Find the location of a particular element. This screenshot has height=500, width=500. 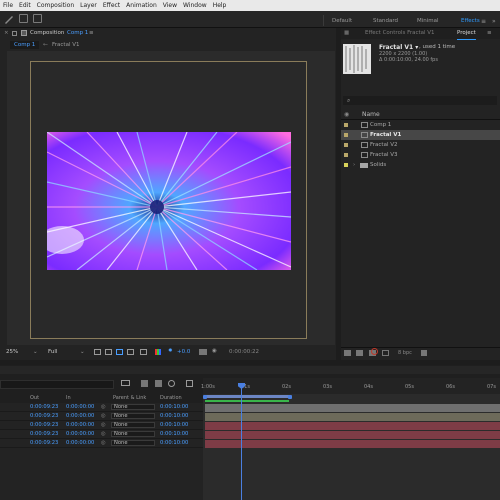

project-item-comp1: Comp 1 is located at coordinates (420, 125).